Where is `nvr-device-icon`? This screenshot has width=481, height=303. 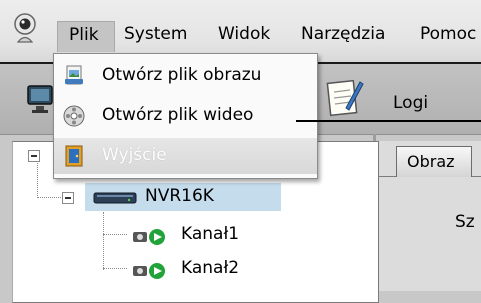
nvr-device-icon is located at coordinates (115, 200).